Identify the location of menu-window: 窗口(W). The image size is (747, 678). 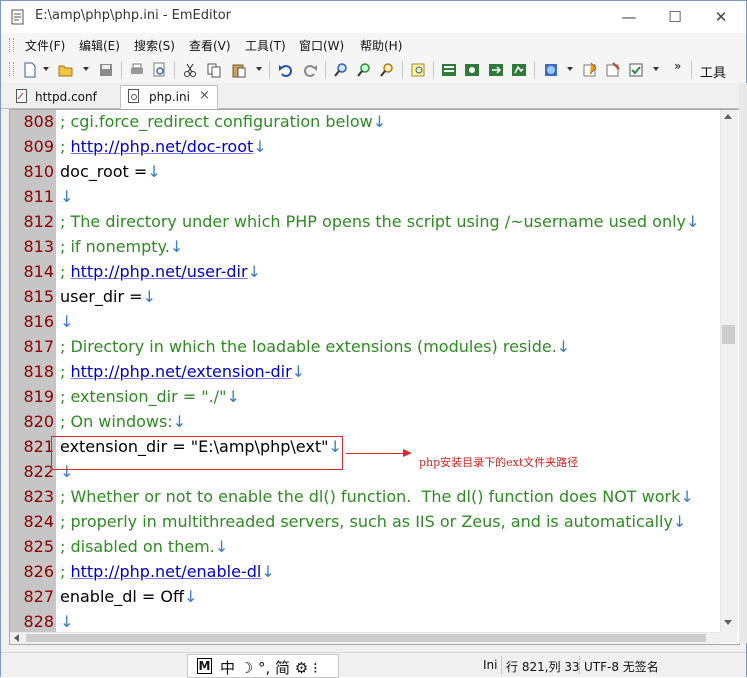
(321, 45).